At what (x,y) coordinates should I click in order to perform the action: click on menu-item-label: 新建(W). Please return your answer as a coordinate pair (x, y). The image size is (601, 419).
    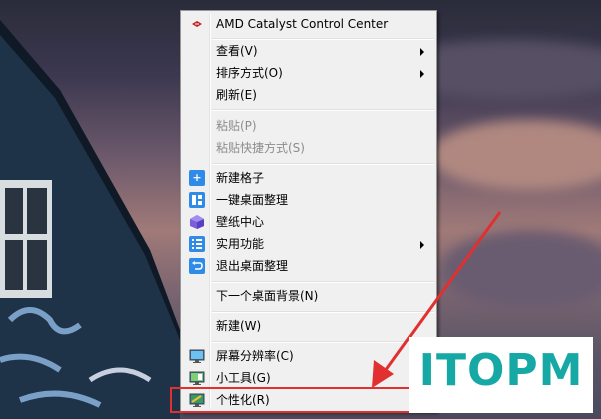
    Looking at the image, I should click on (239, 326).